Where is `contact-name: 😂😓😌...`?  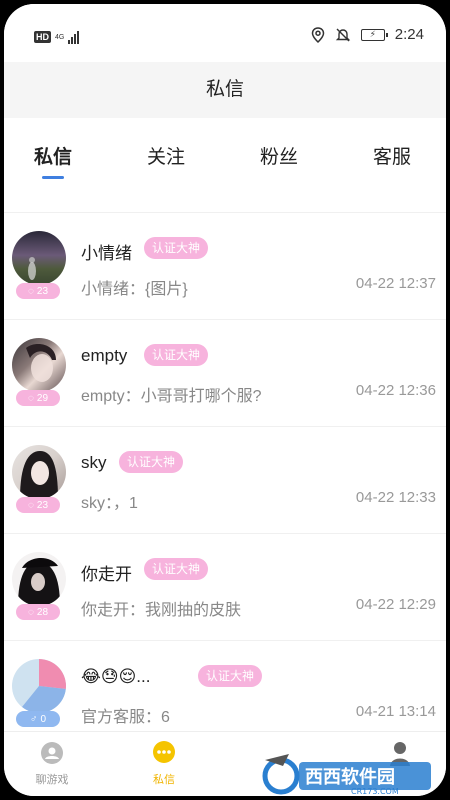
contact-name: 😂😓😌... is located at coordinates (116, 676).